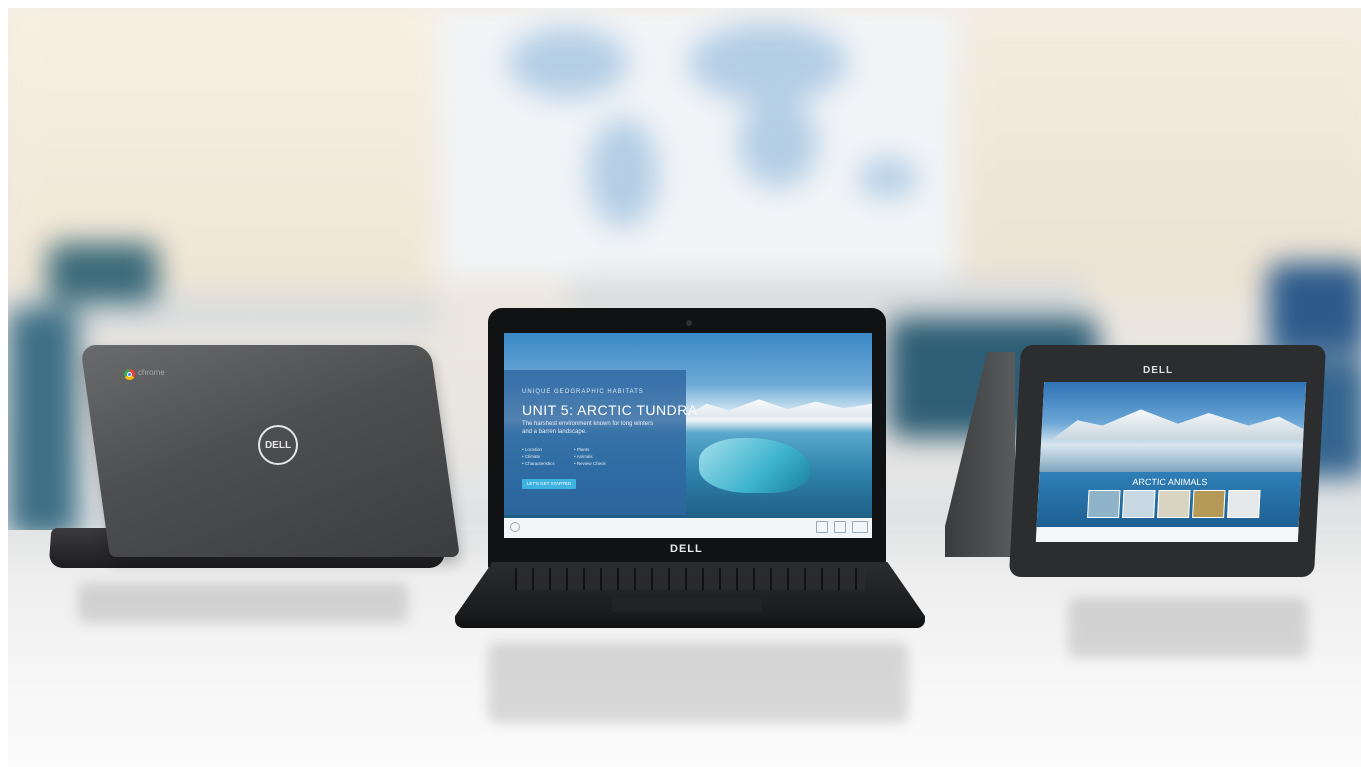  I want to click on webcam-icon, so click(689, 323).